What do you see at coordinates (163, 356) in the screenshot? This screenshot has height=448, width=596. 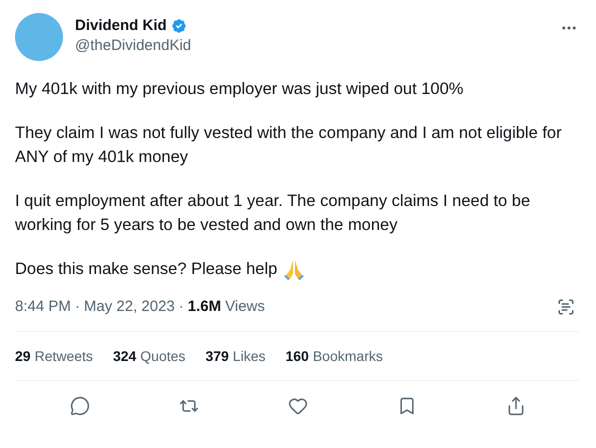 I see `stat-label: Quotes` at bounding box center [163, 356].